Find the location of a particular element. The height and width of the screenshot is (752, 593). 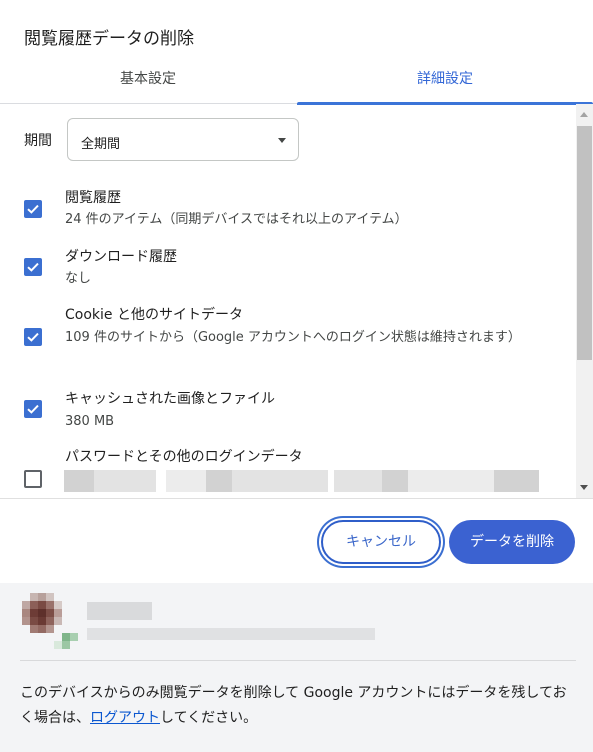

account-note-text-end: してください。 is located at coordinates (209, 718).